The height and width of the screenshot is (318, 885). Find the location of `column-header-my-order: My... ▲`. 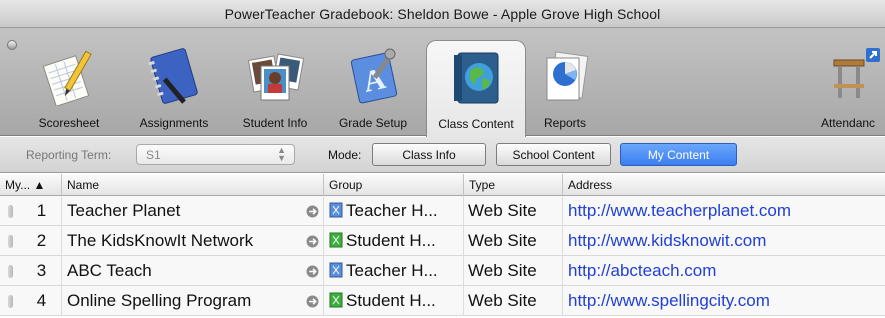

column-header-my-order: My... ▲ is located at coordinates (31, 185).